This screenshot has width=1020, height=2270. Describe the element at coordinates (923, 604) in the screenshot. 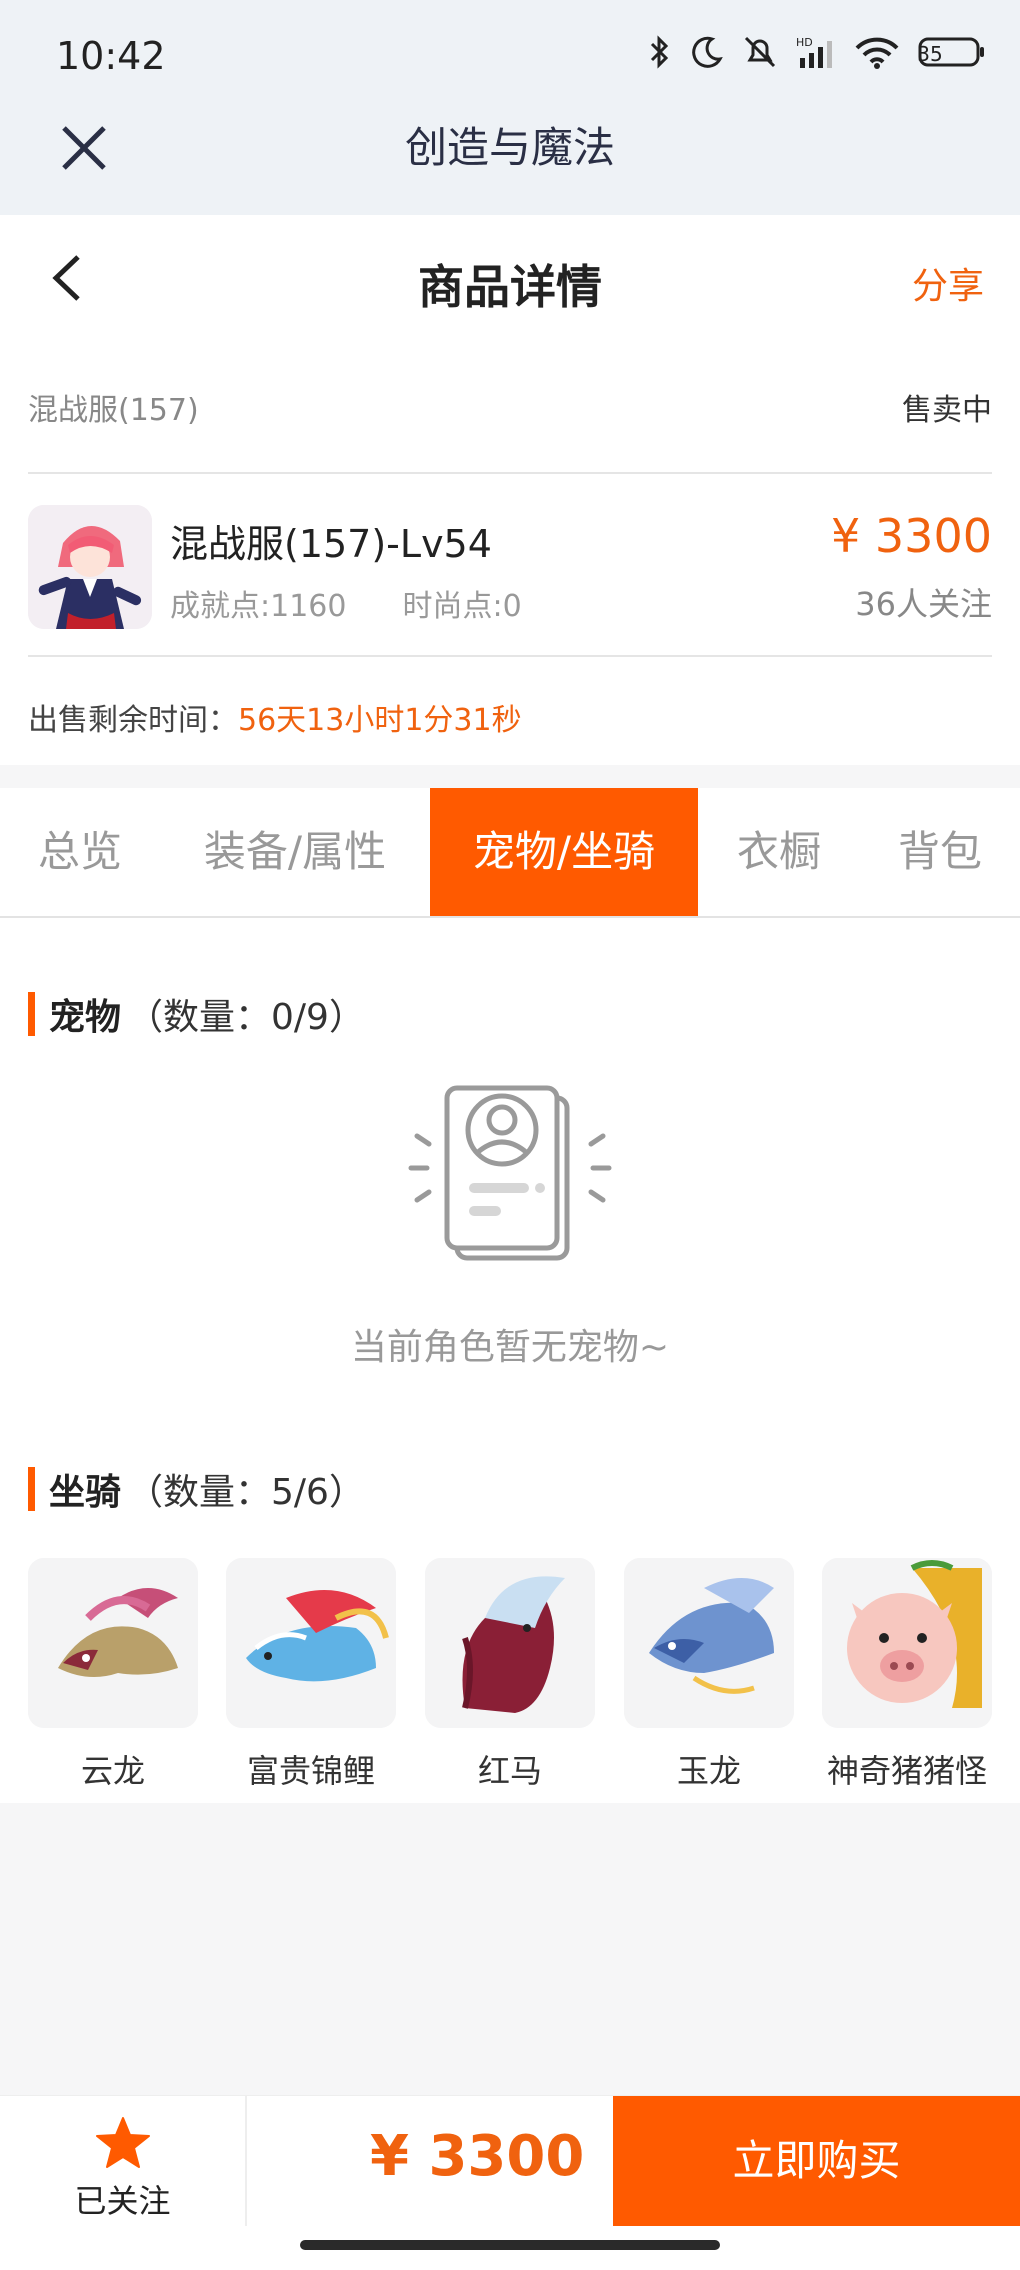

I see `follower-count: 36人关注` at that location.